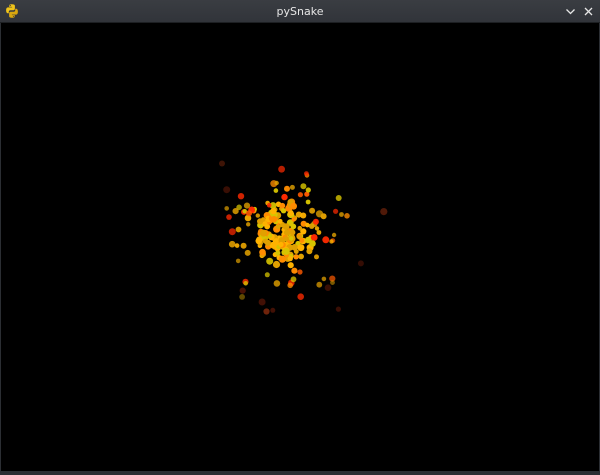 The width and height of the screenshot is (600, 475). I want to click on title-bar: pySnake, so click(300, 11).